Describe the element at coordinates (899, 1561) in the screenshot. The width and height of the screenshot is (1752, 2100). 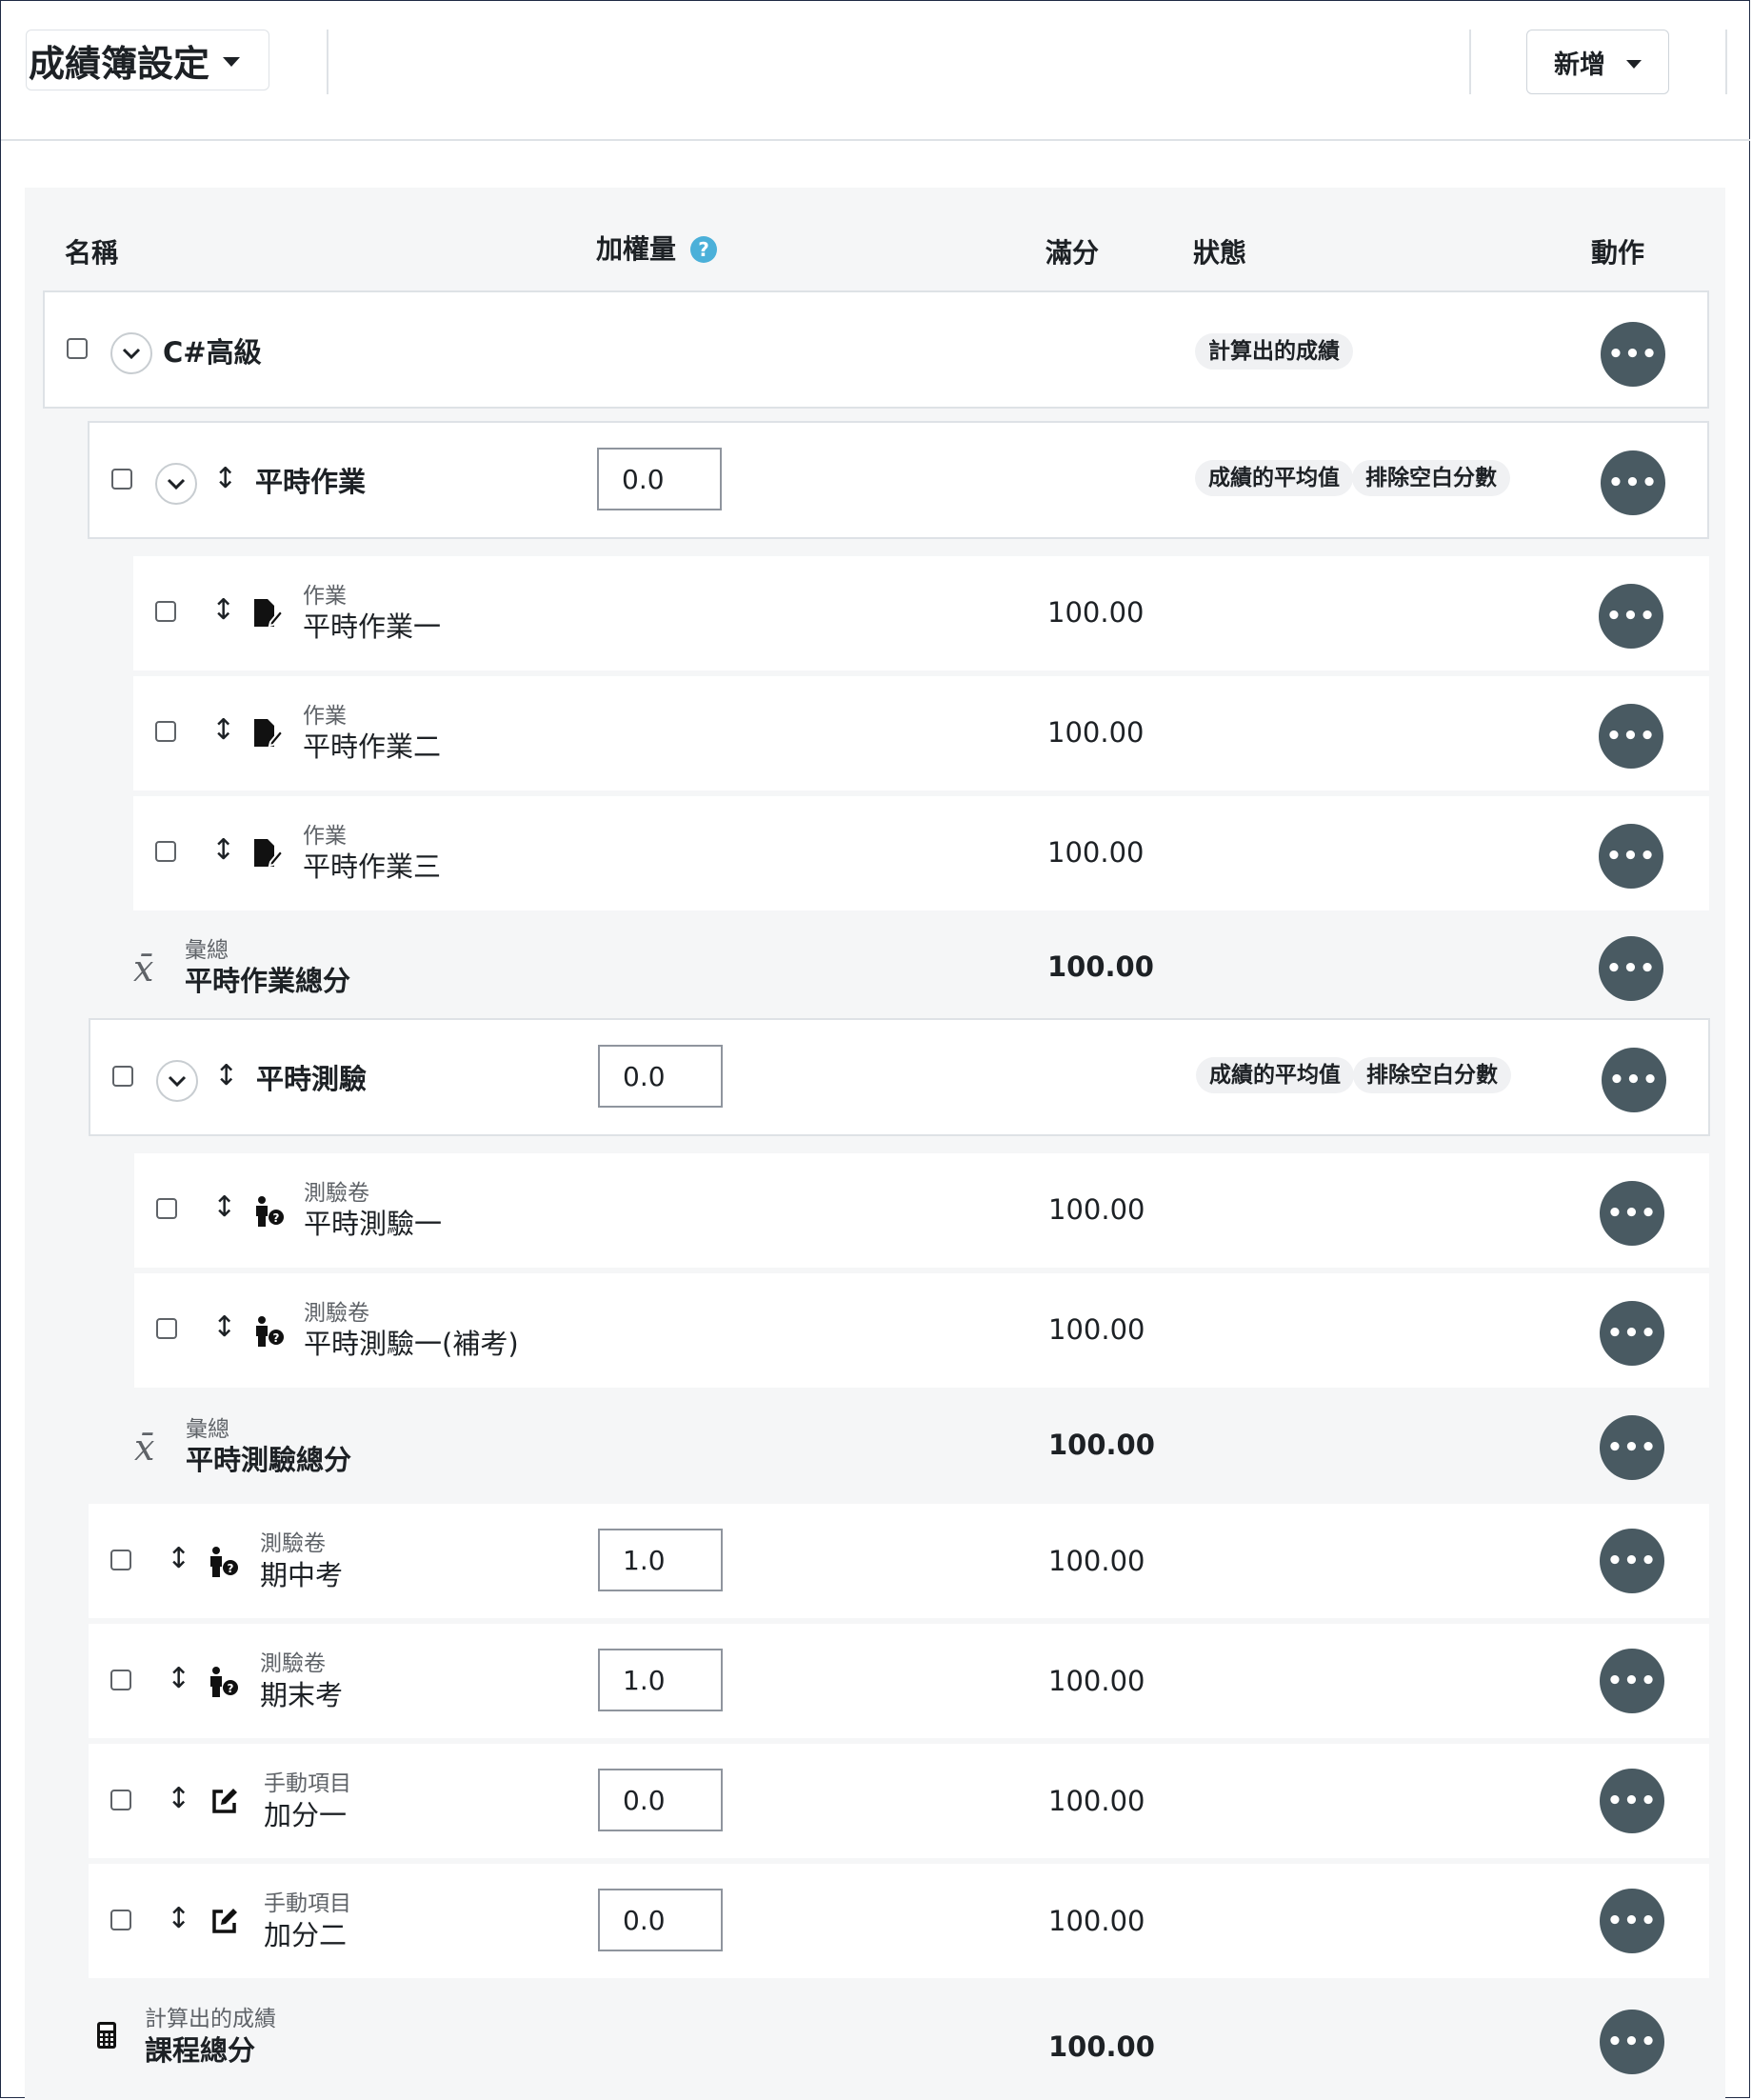
I see `grade-item-row: ↕ ? 測驗卷 期中考 1.0 100.00 •••` at that location.